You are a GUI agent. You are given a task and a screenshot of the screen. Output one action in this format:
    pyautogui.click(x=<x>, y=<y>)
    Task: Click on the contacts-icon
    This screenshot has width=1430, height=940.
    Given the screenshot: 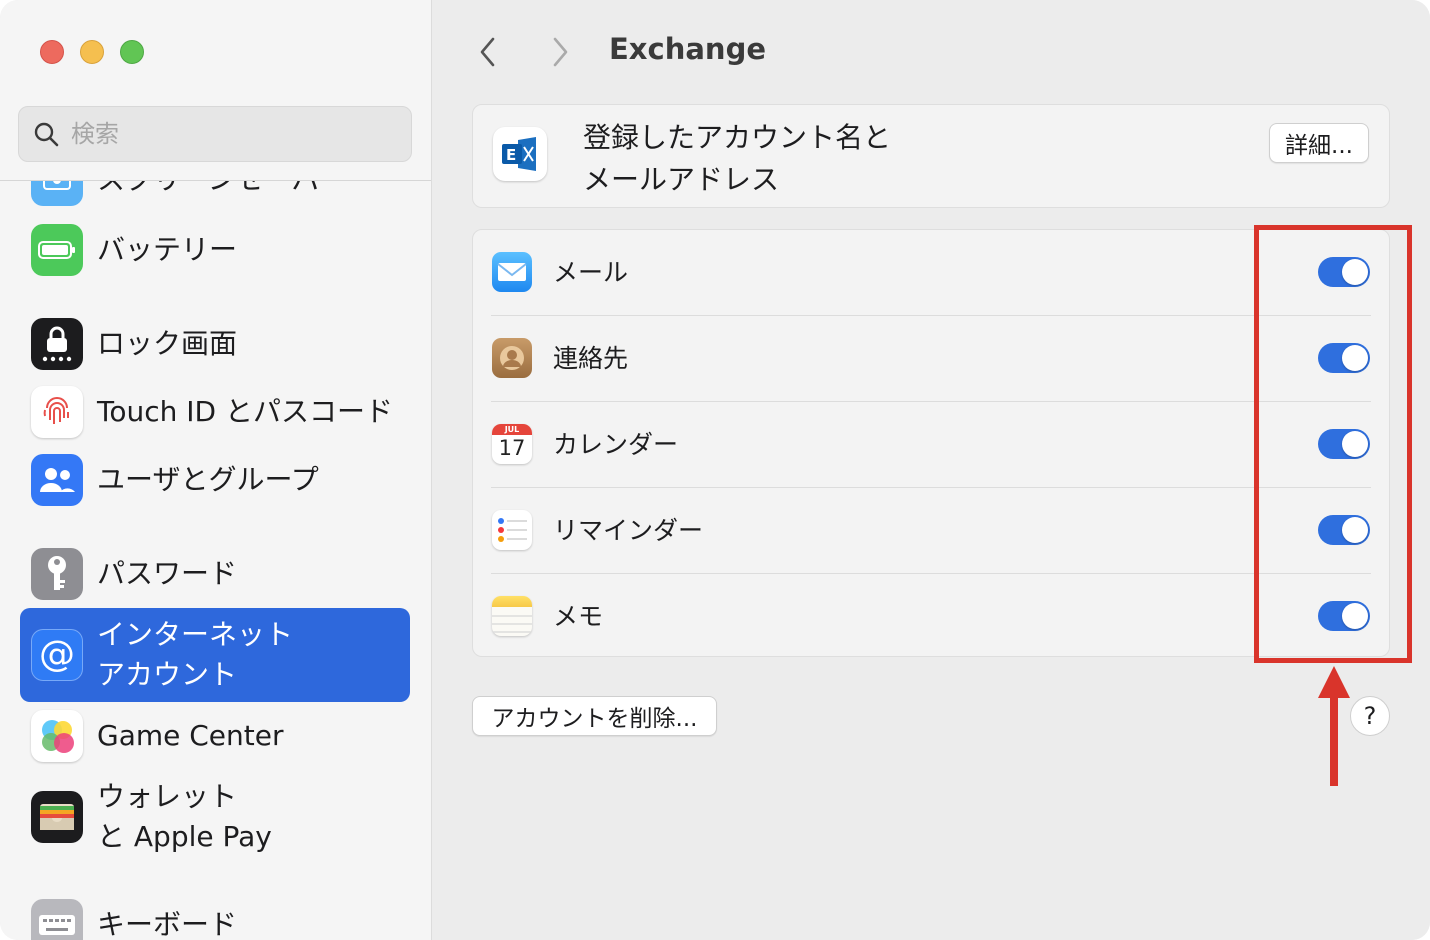 What is the action you would take?
    pyautogui.click(x=512, y=358)
    